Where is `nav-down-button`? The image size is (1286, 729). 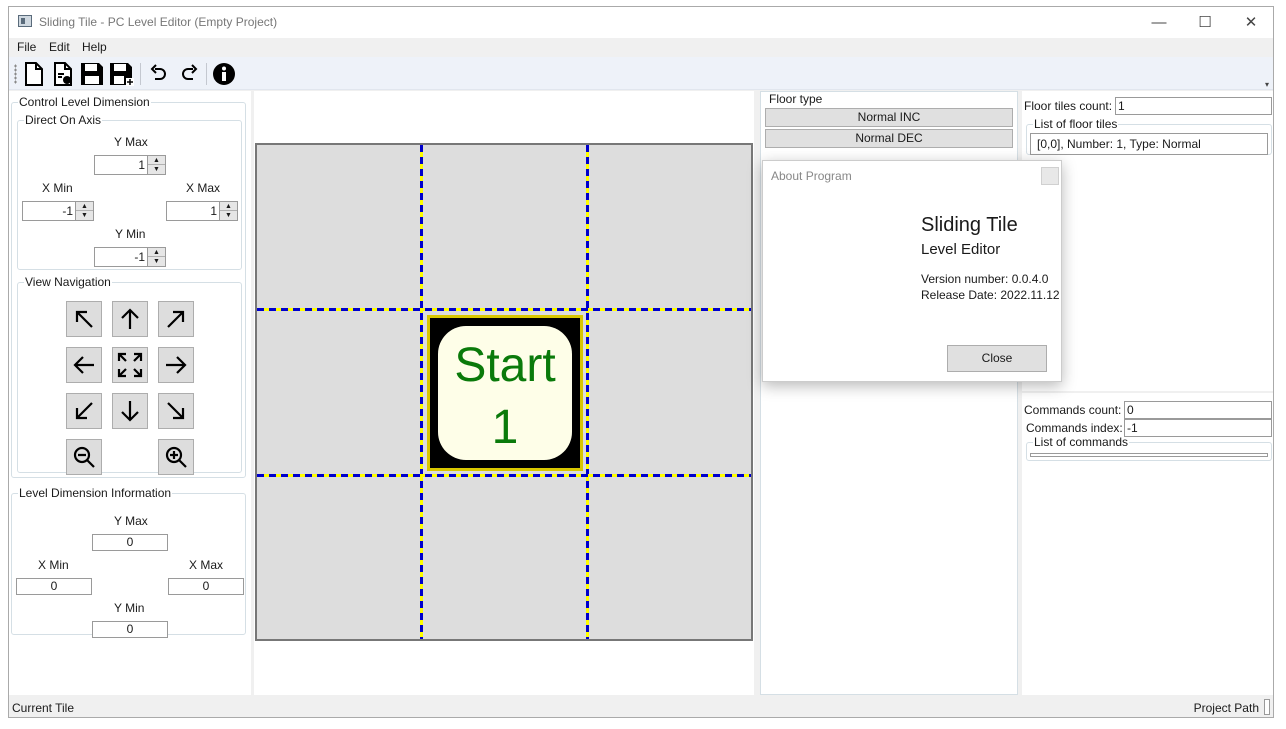 nav-down-button is located at coordinates (130, 411).